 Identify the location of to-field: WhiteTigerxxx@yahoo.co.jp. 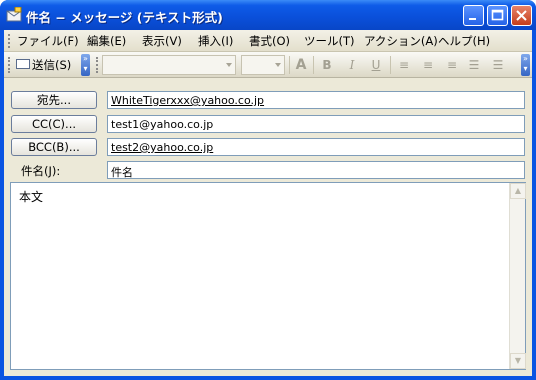
(316, 100).